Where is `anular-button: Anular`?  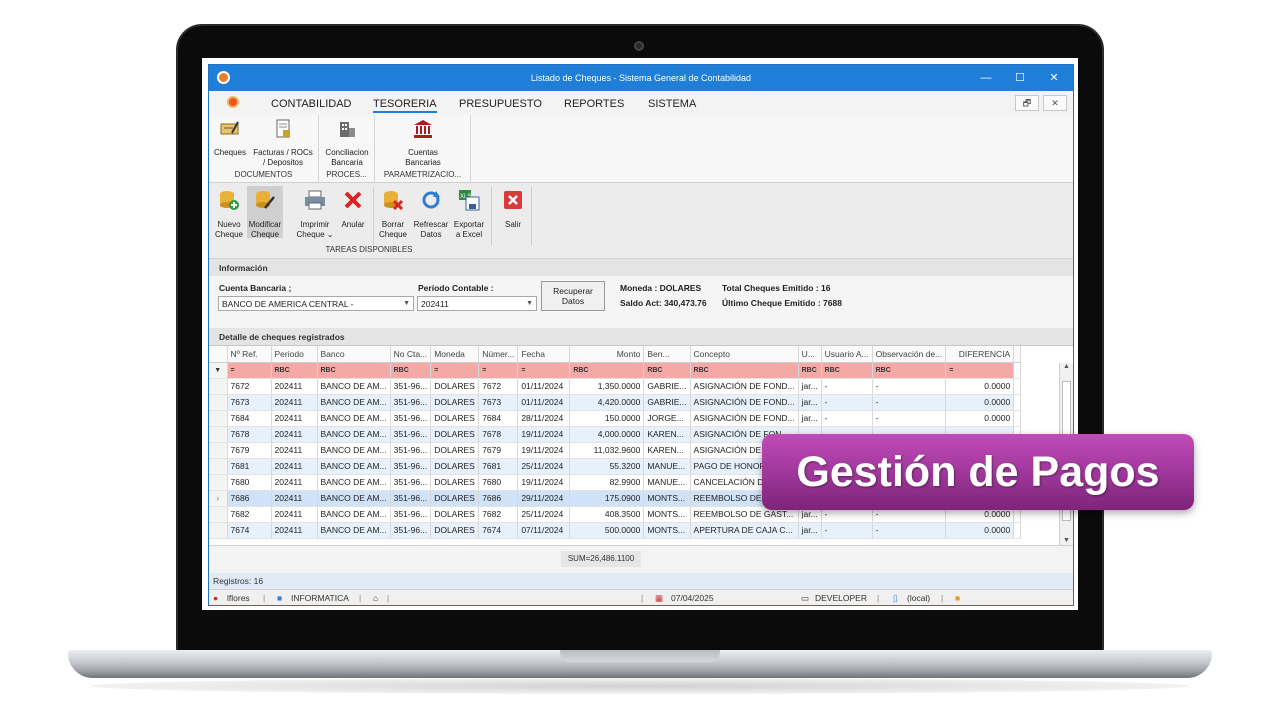
anular-button: Anular is located at coordinates (353, 209).